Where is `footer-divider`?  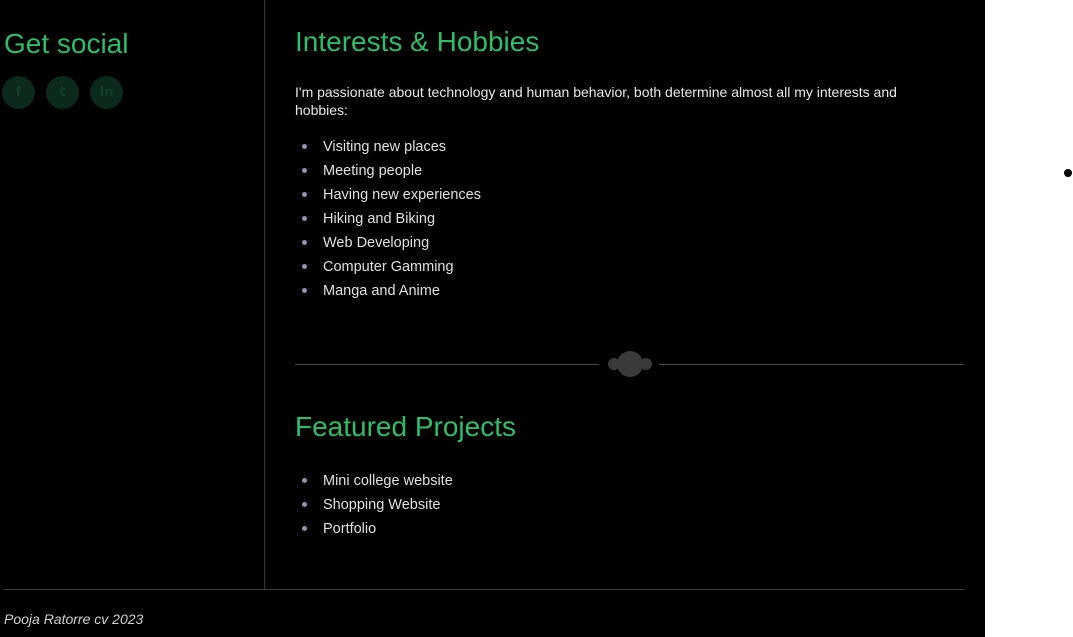 footer-divider is located at coordinates (484, 589).